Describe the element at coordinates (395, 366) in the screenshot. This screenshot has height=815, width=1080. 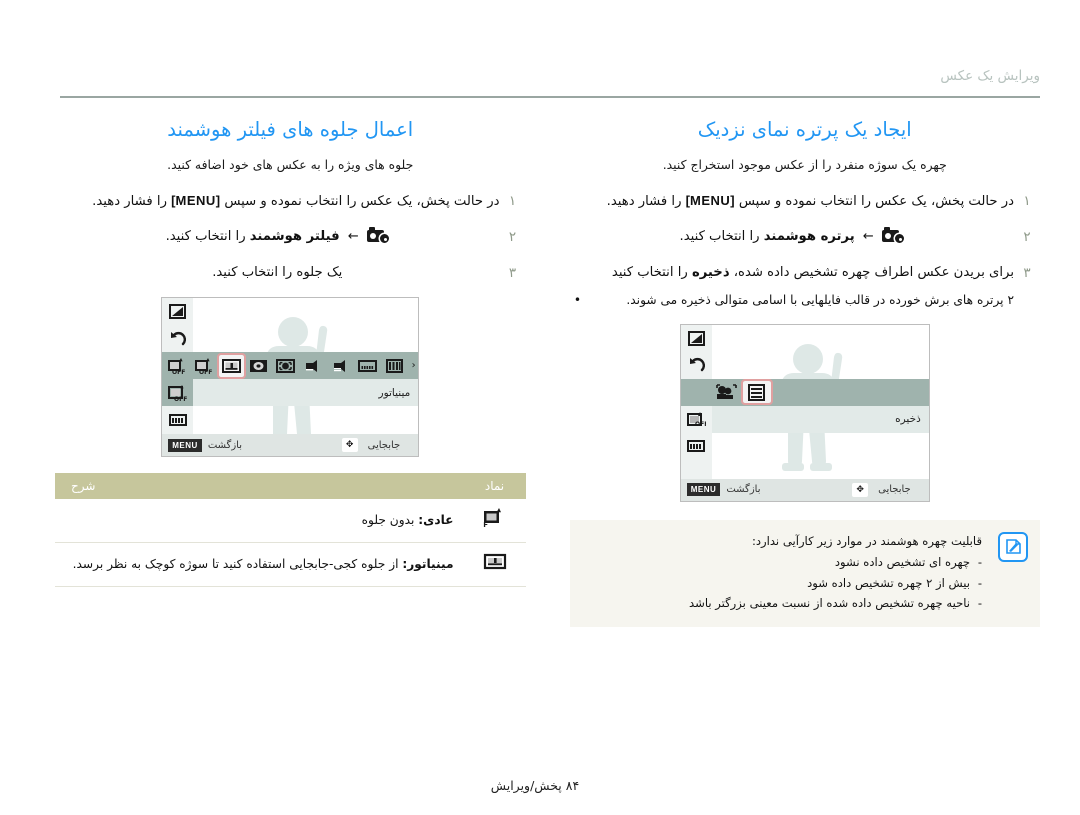
I see `sketch-icon` at that location.